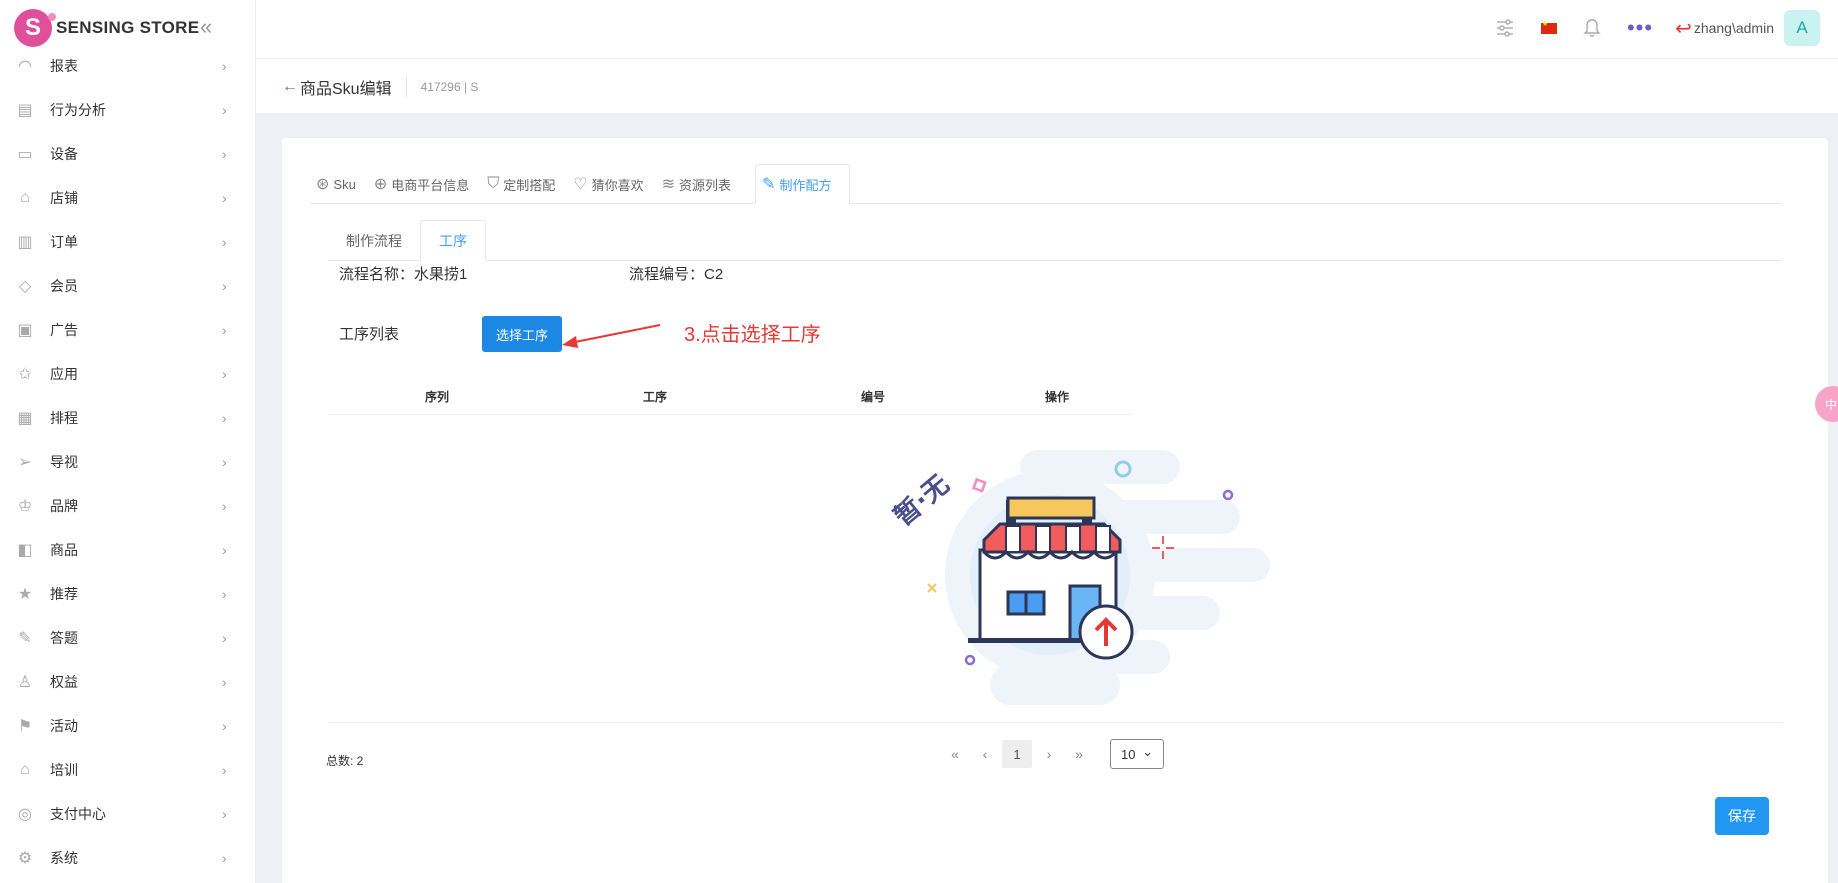 Image resolution: width=1838 pixels, height=883 pixels. I want to click on sidebar-item-11: ◧ 商品 ›, so click(127, 550).